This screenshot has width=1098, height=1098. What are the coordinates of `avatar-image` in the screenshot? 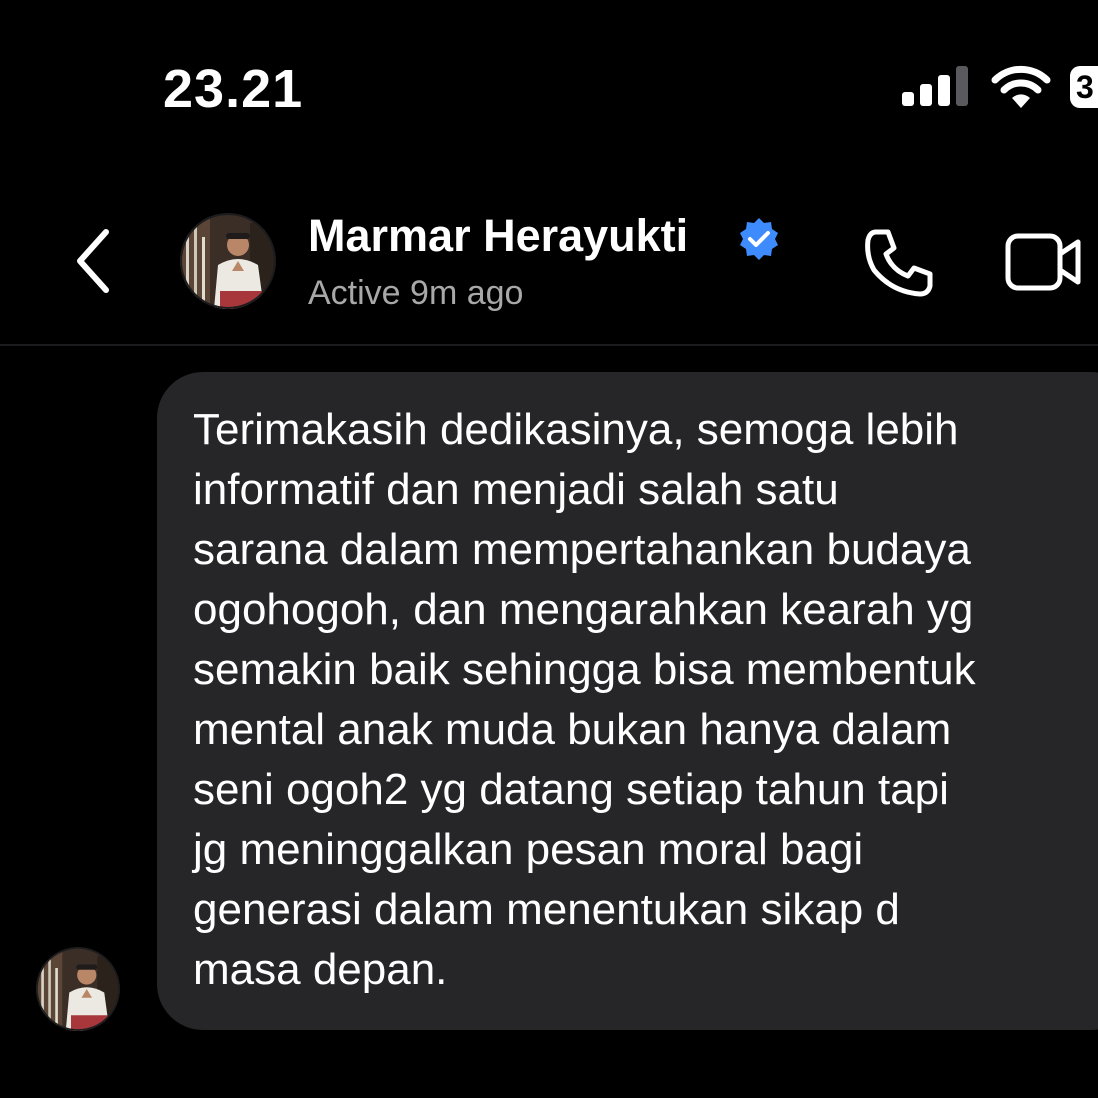 It's located at (228, 261).